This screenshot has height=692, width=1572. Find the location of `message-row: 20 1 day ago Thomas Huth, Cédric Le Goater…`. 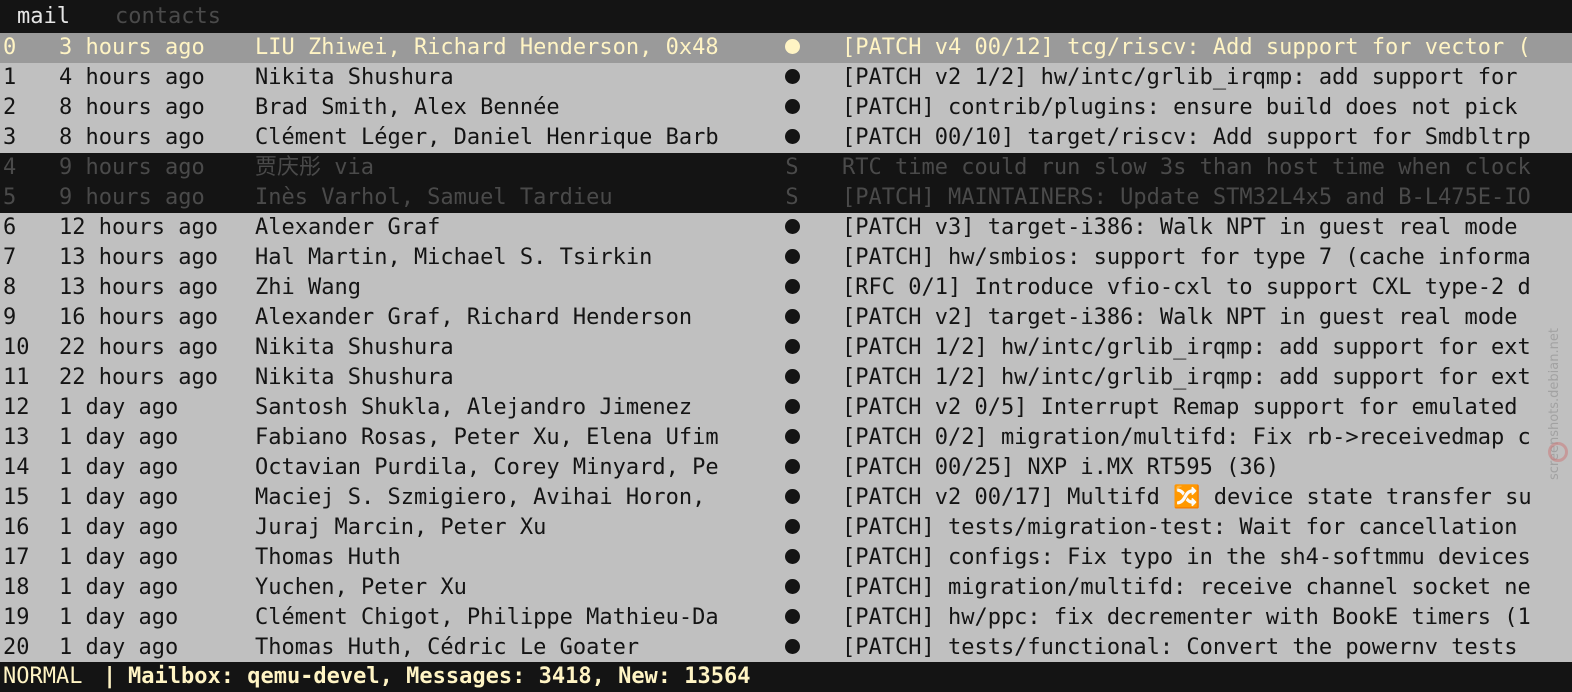

message-row: 20 1 day ago Thomas Huth, Cédric Le Goater… is located at coordinates (786, 647).